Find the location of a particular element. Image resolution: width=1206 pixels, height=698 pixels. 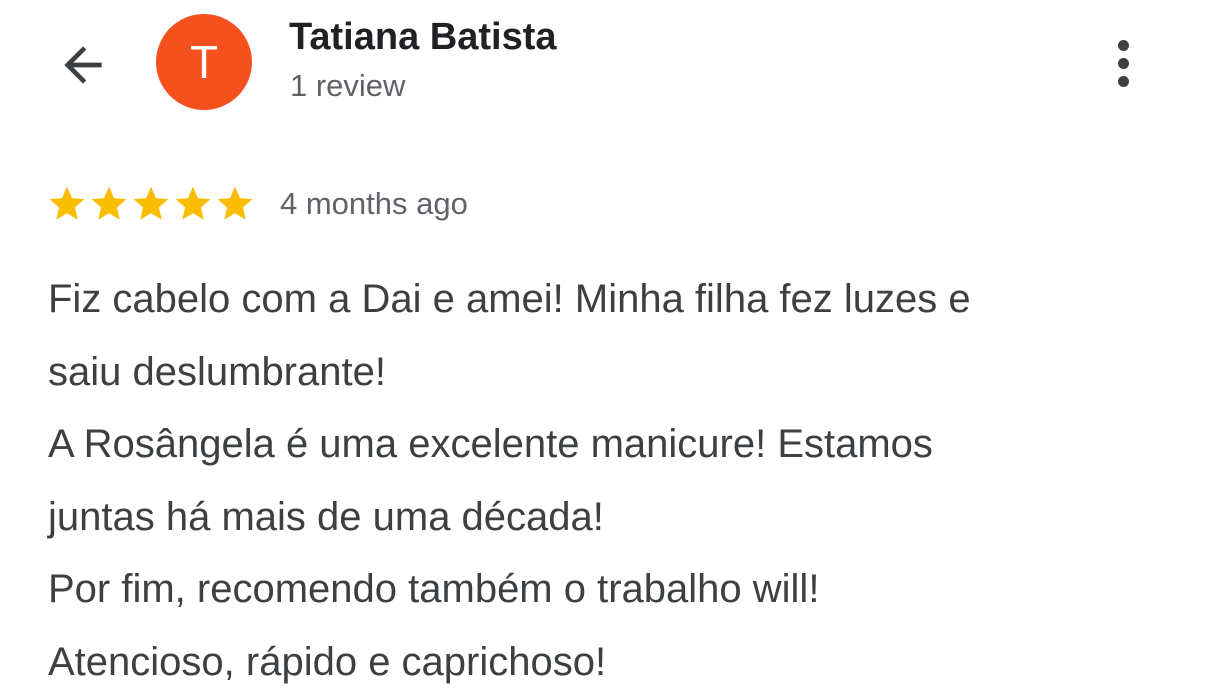

author-name: Tatiana Batista is located at coordinates (422, 37).